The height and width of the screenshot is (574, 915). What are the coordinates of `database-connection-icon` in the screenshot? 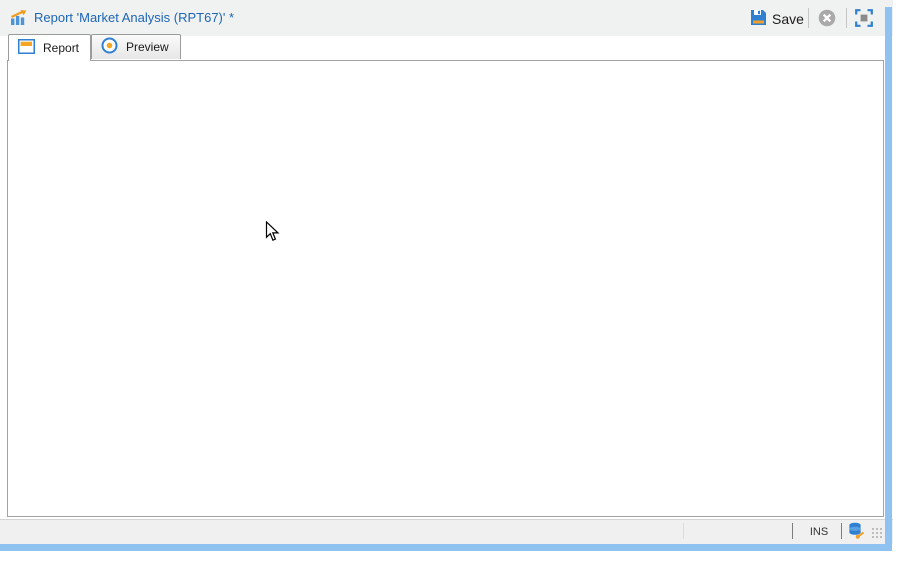 It's located at (856, 532).